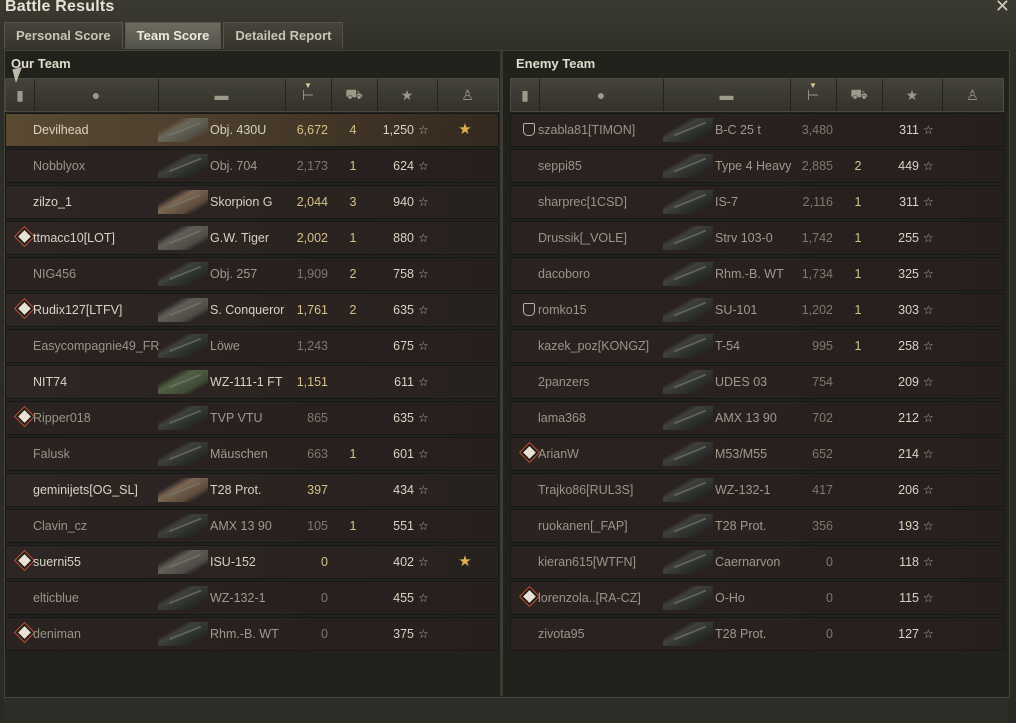 The width and height of the screenshot is (1016, 723). Describe the element at coordinates (63, 35) in the screenshot. I see `tab-personal-score: Personal Score` at that location.